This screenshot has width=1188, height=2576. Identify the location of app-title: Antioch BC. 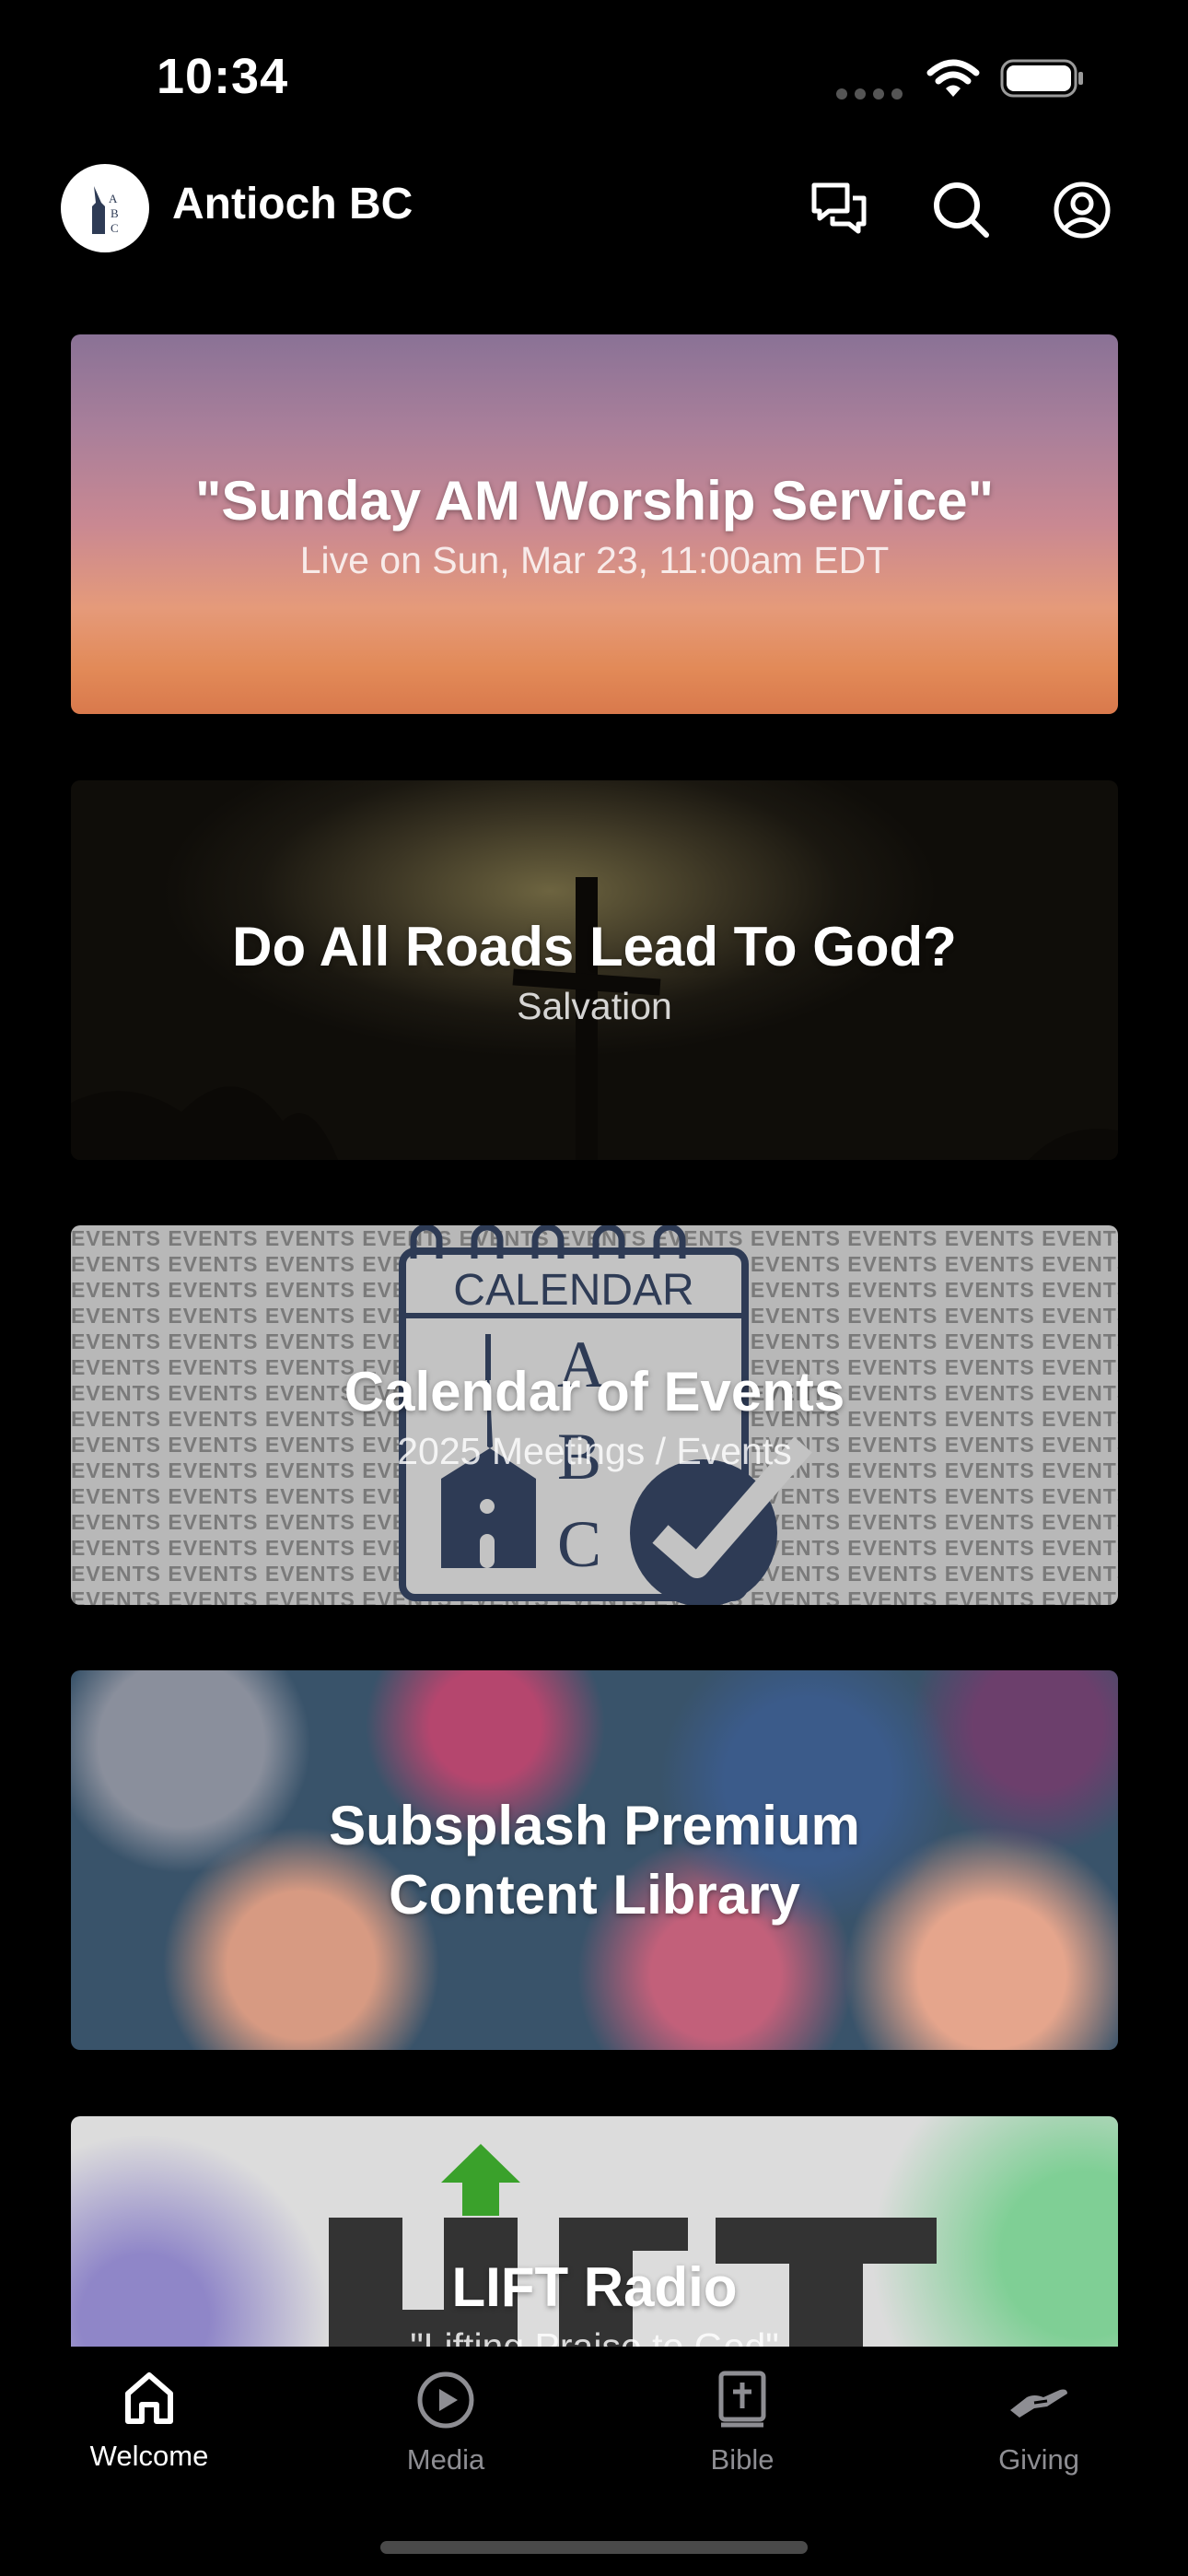
(292, 204).